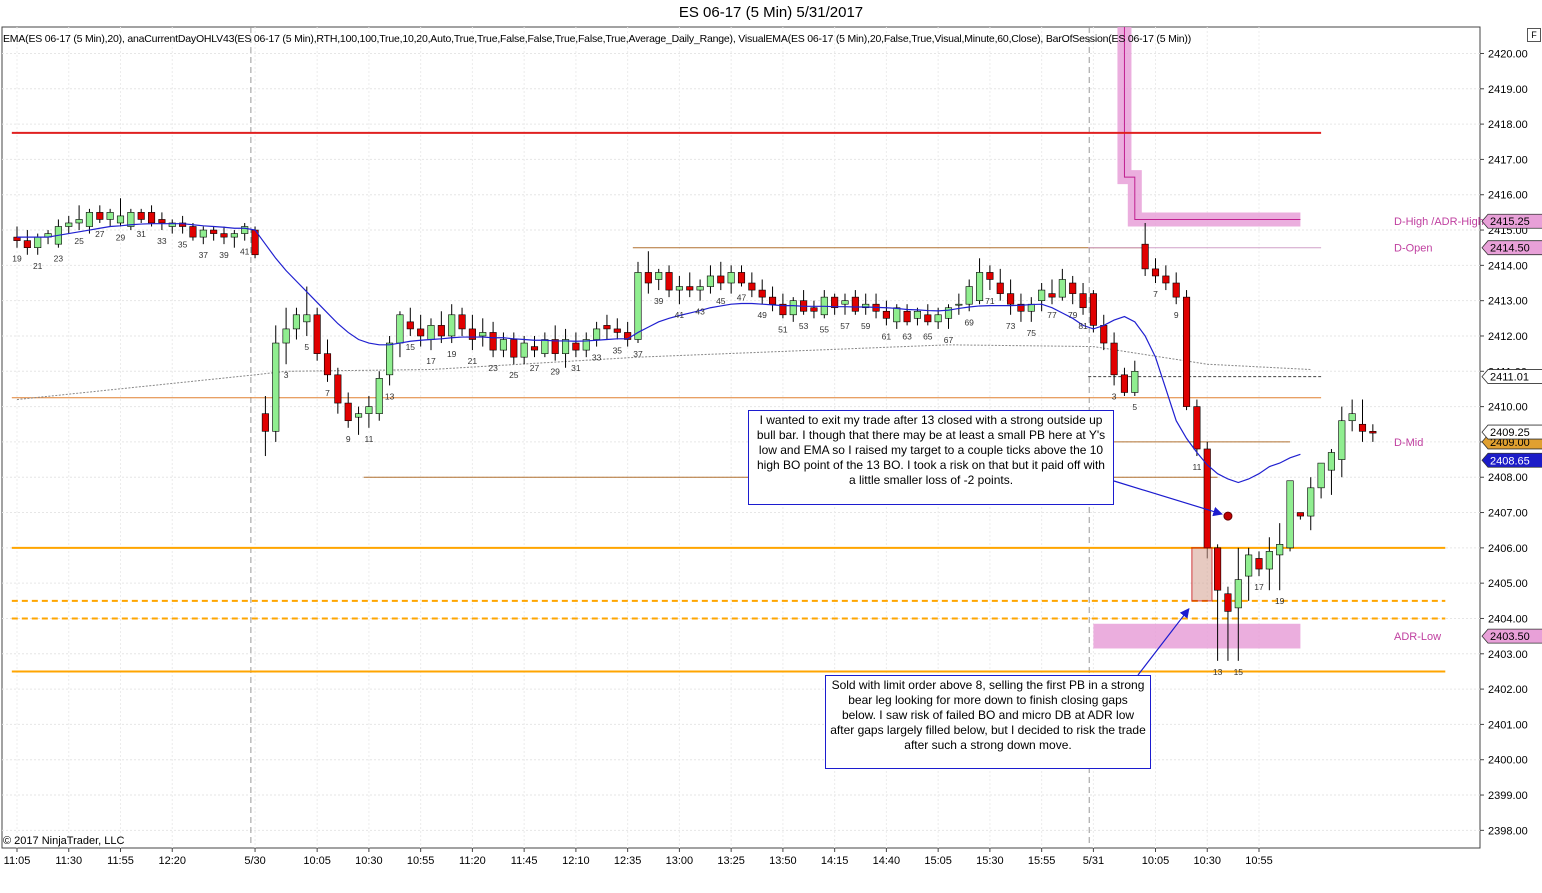 This screenshot has height=893, width=1542. I want to click on y-tick-label: 2406.00, so click(1508, 549).